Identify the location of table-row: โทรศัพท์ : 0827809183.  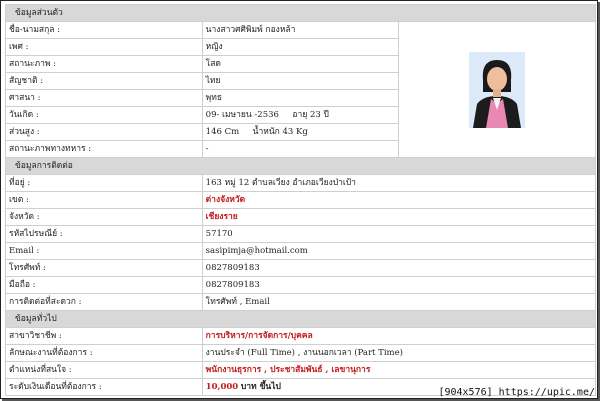
(301, 268).